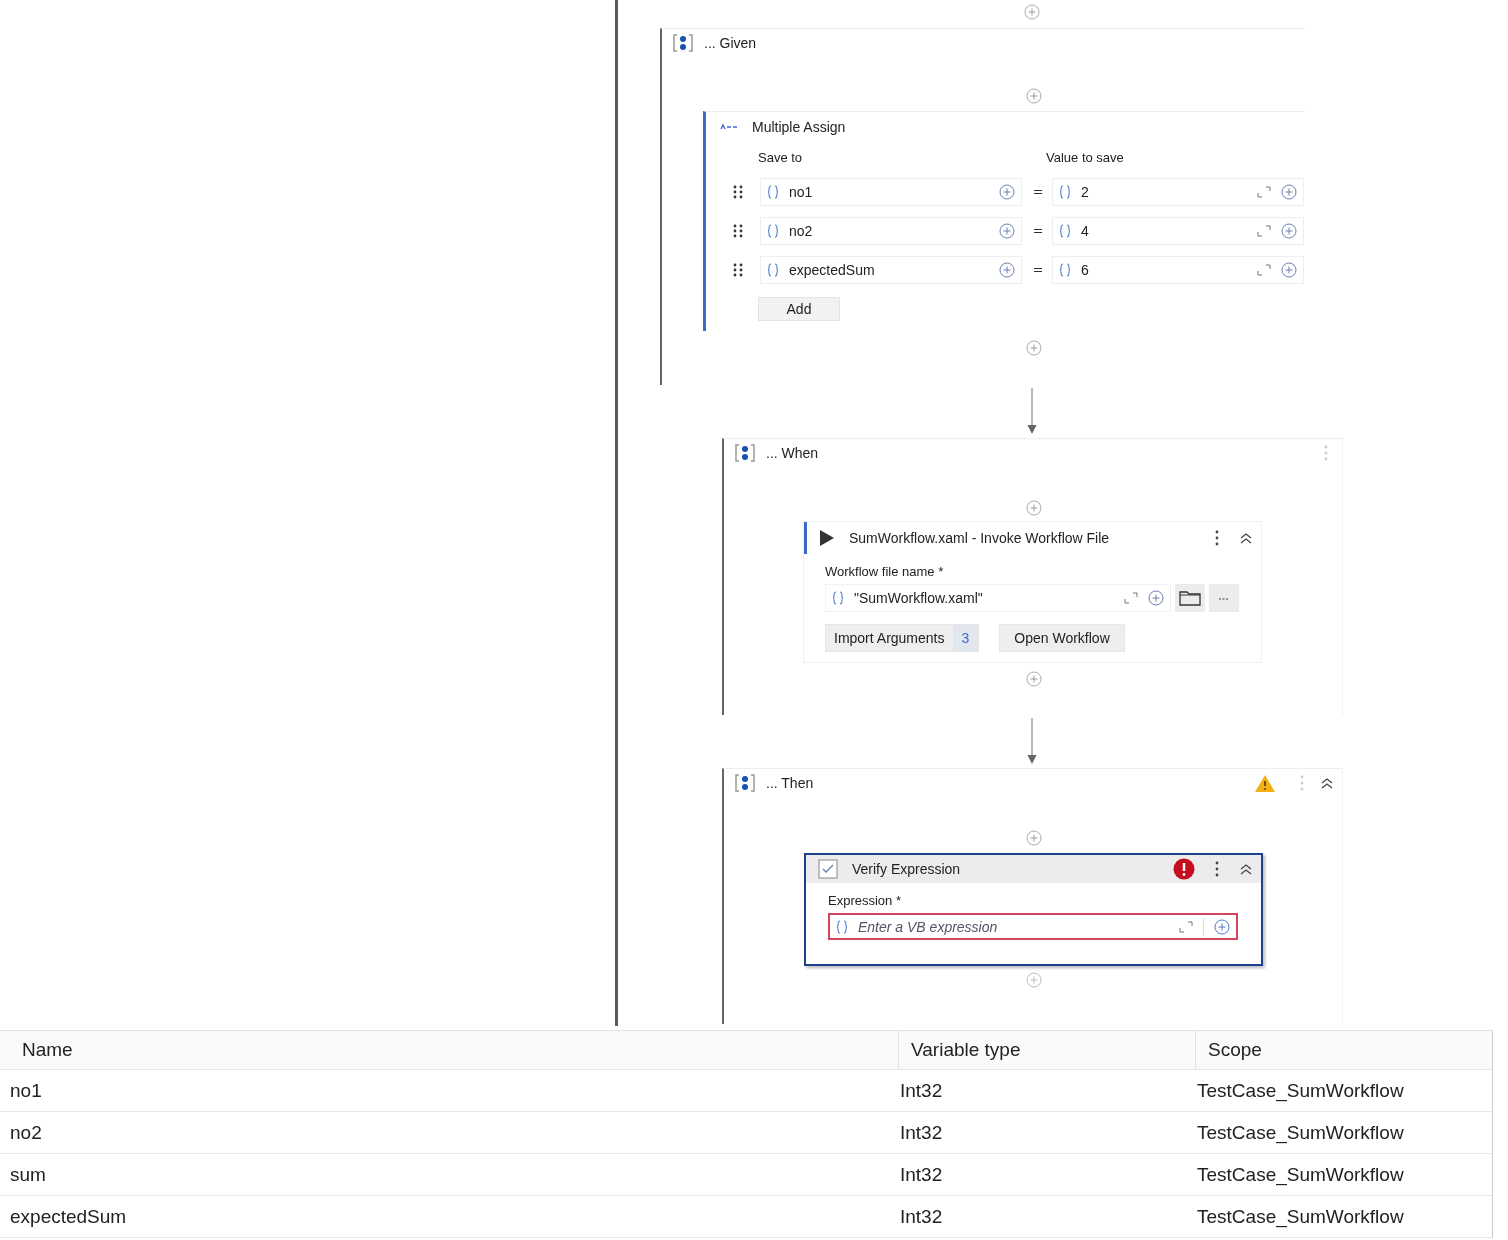 This screenshot has width=1508, height=1240. I want to click on ellipsis-icon, so click(1224, 598).